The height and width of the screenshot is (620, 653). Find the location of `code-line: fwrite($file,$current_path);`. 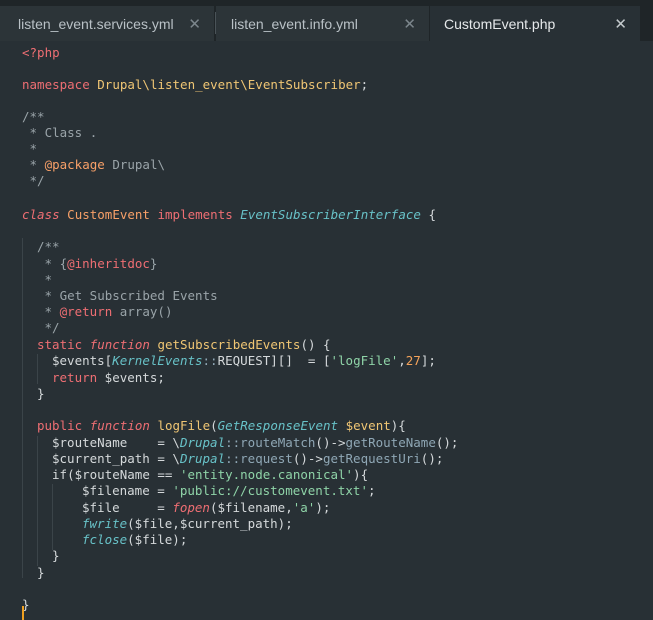

code-line: fwrite($file,$current_path); is located at coordinates (187, 523).